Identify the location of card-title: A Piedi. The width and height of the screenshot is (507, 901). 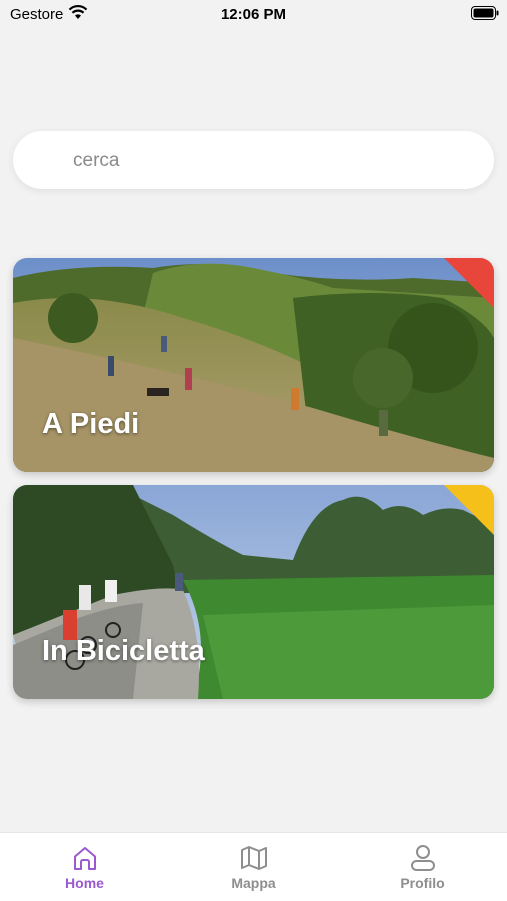
(91, 424).